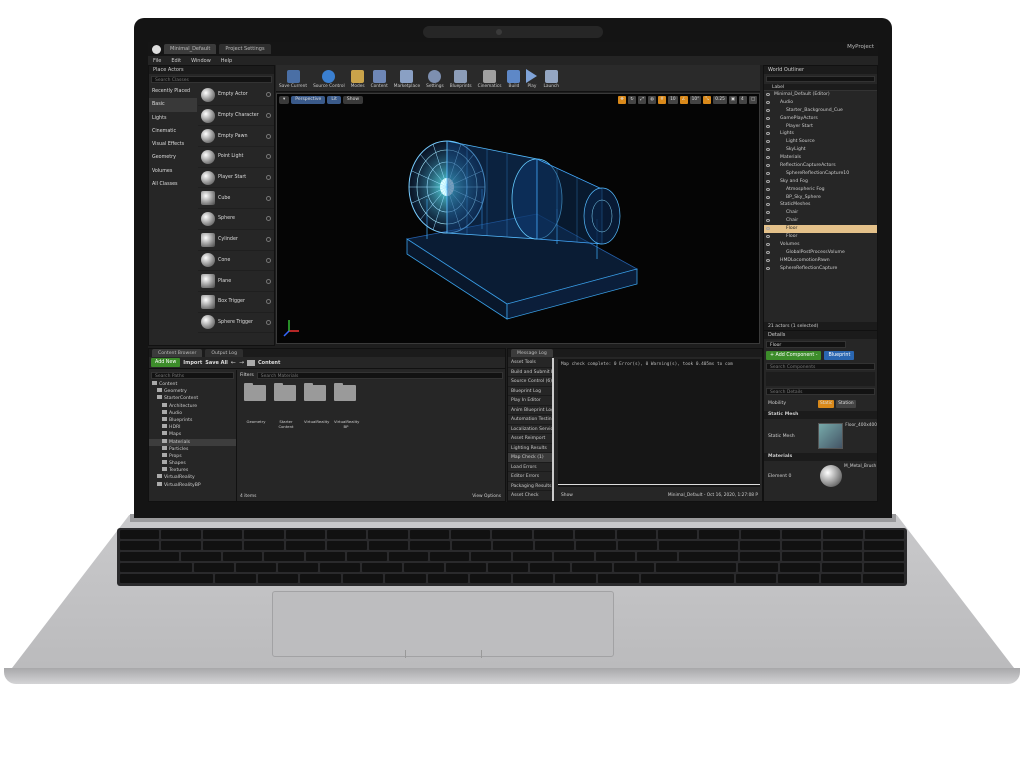 The image size is (1024, 768). Describe the element at coordinates (236, 219) in the screenshot. I see `actor-item: Sphere` at that location.